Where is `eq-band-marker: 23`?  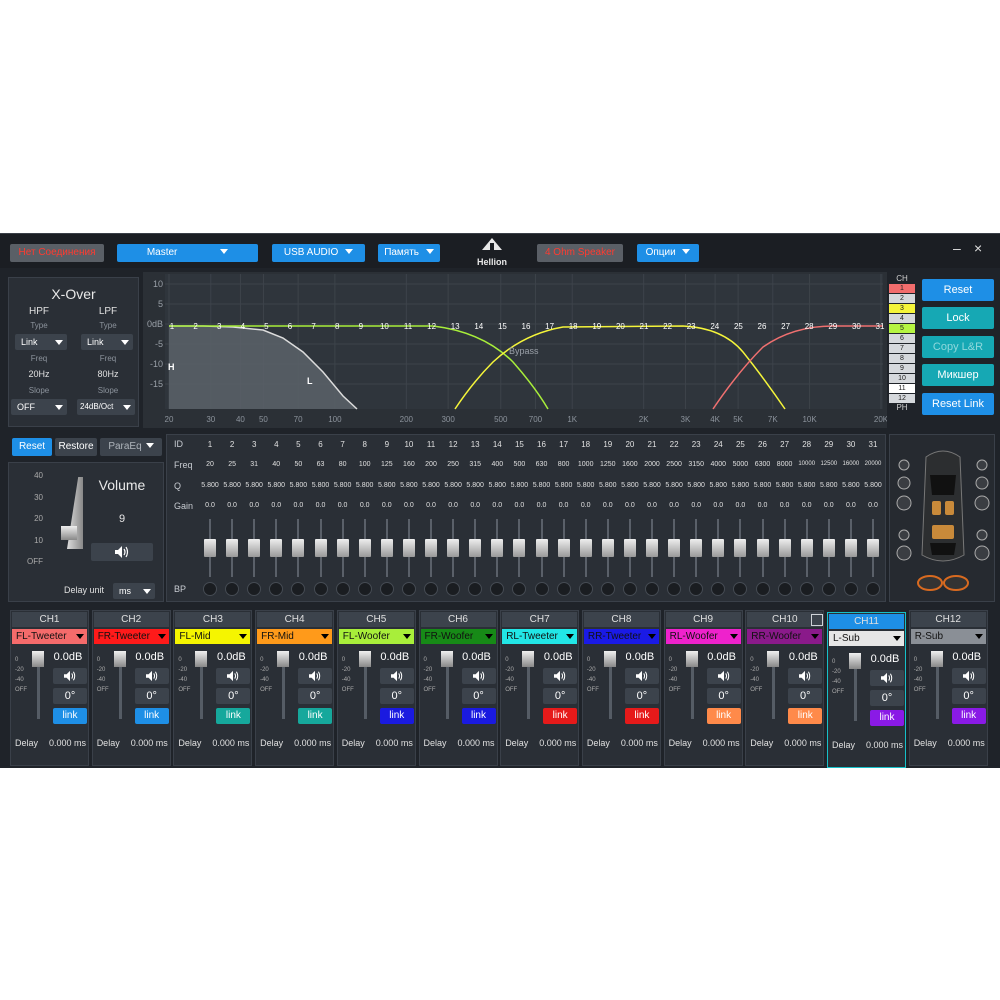 eq-band-marker: 23 is located at coordinates (691, 326).